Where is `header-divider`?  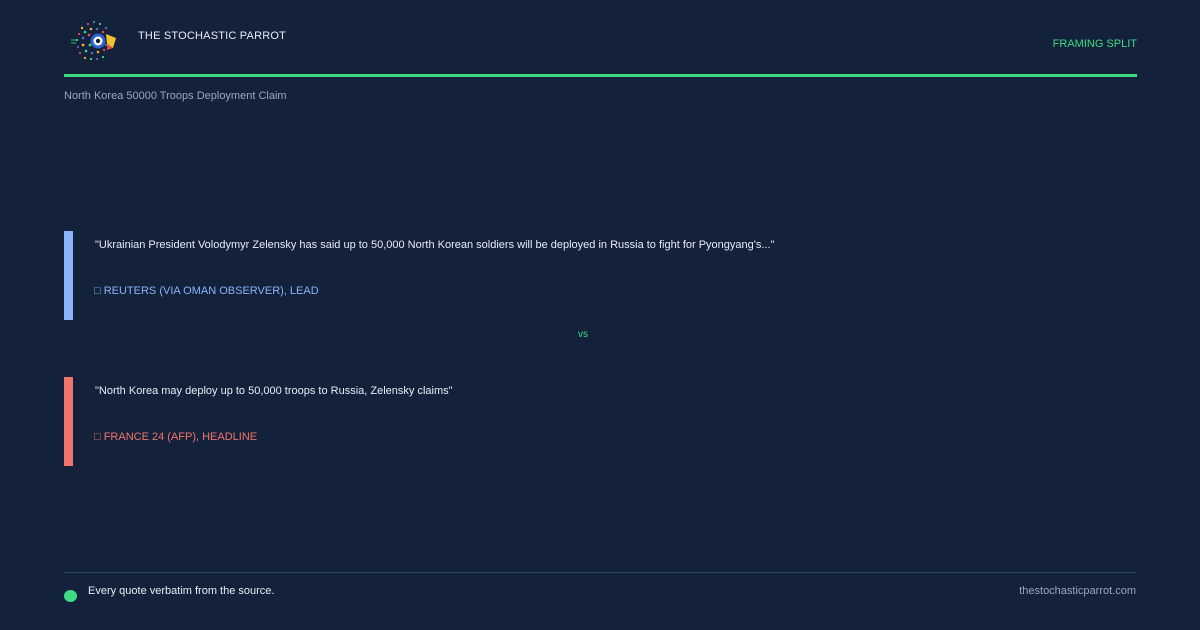 header-divider is located at coordinates (600, 75).